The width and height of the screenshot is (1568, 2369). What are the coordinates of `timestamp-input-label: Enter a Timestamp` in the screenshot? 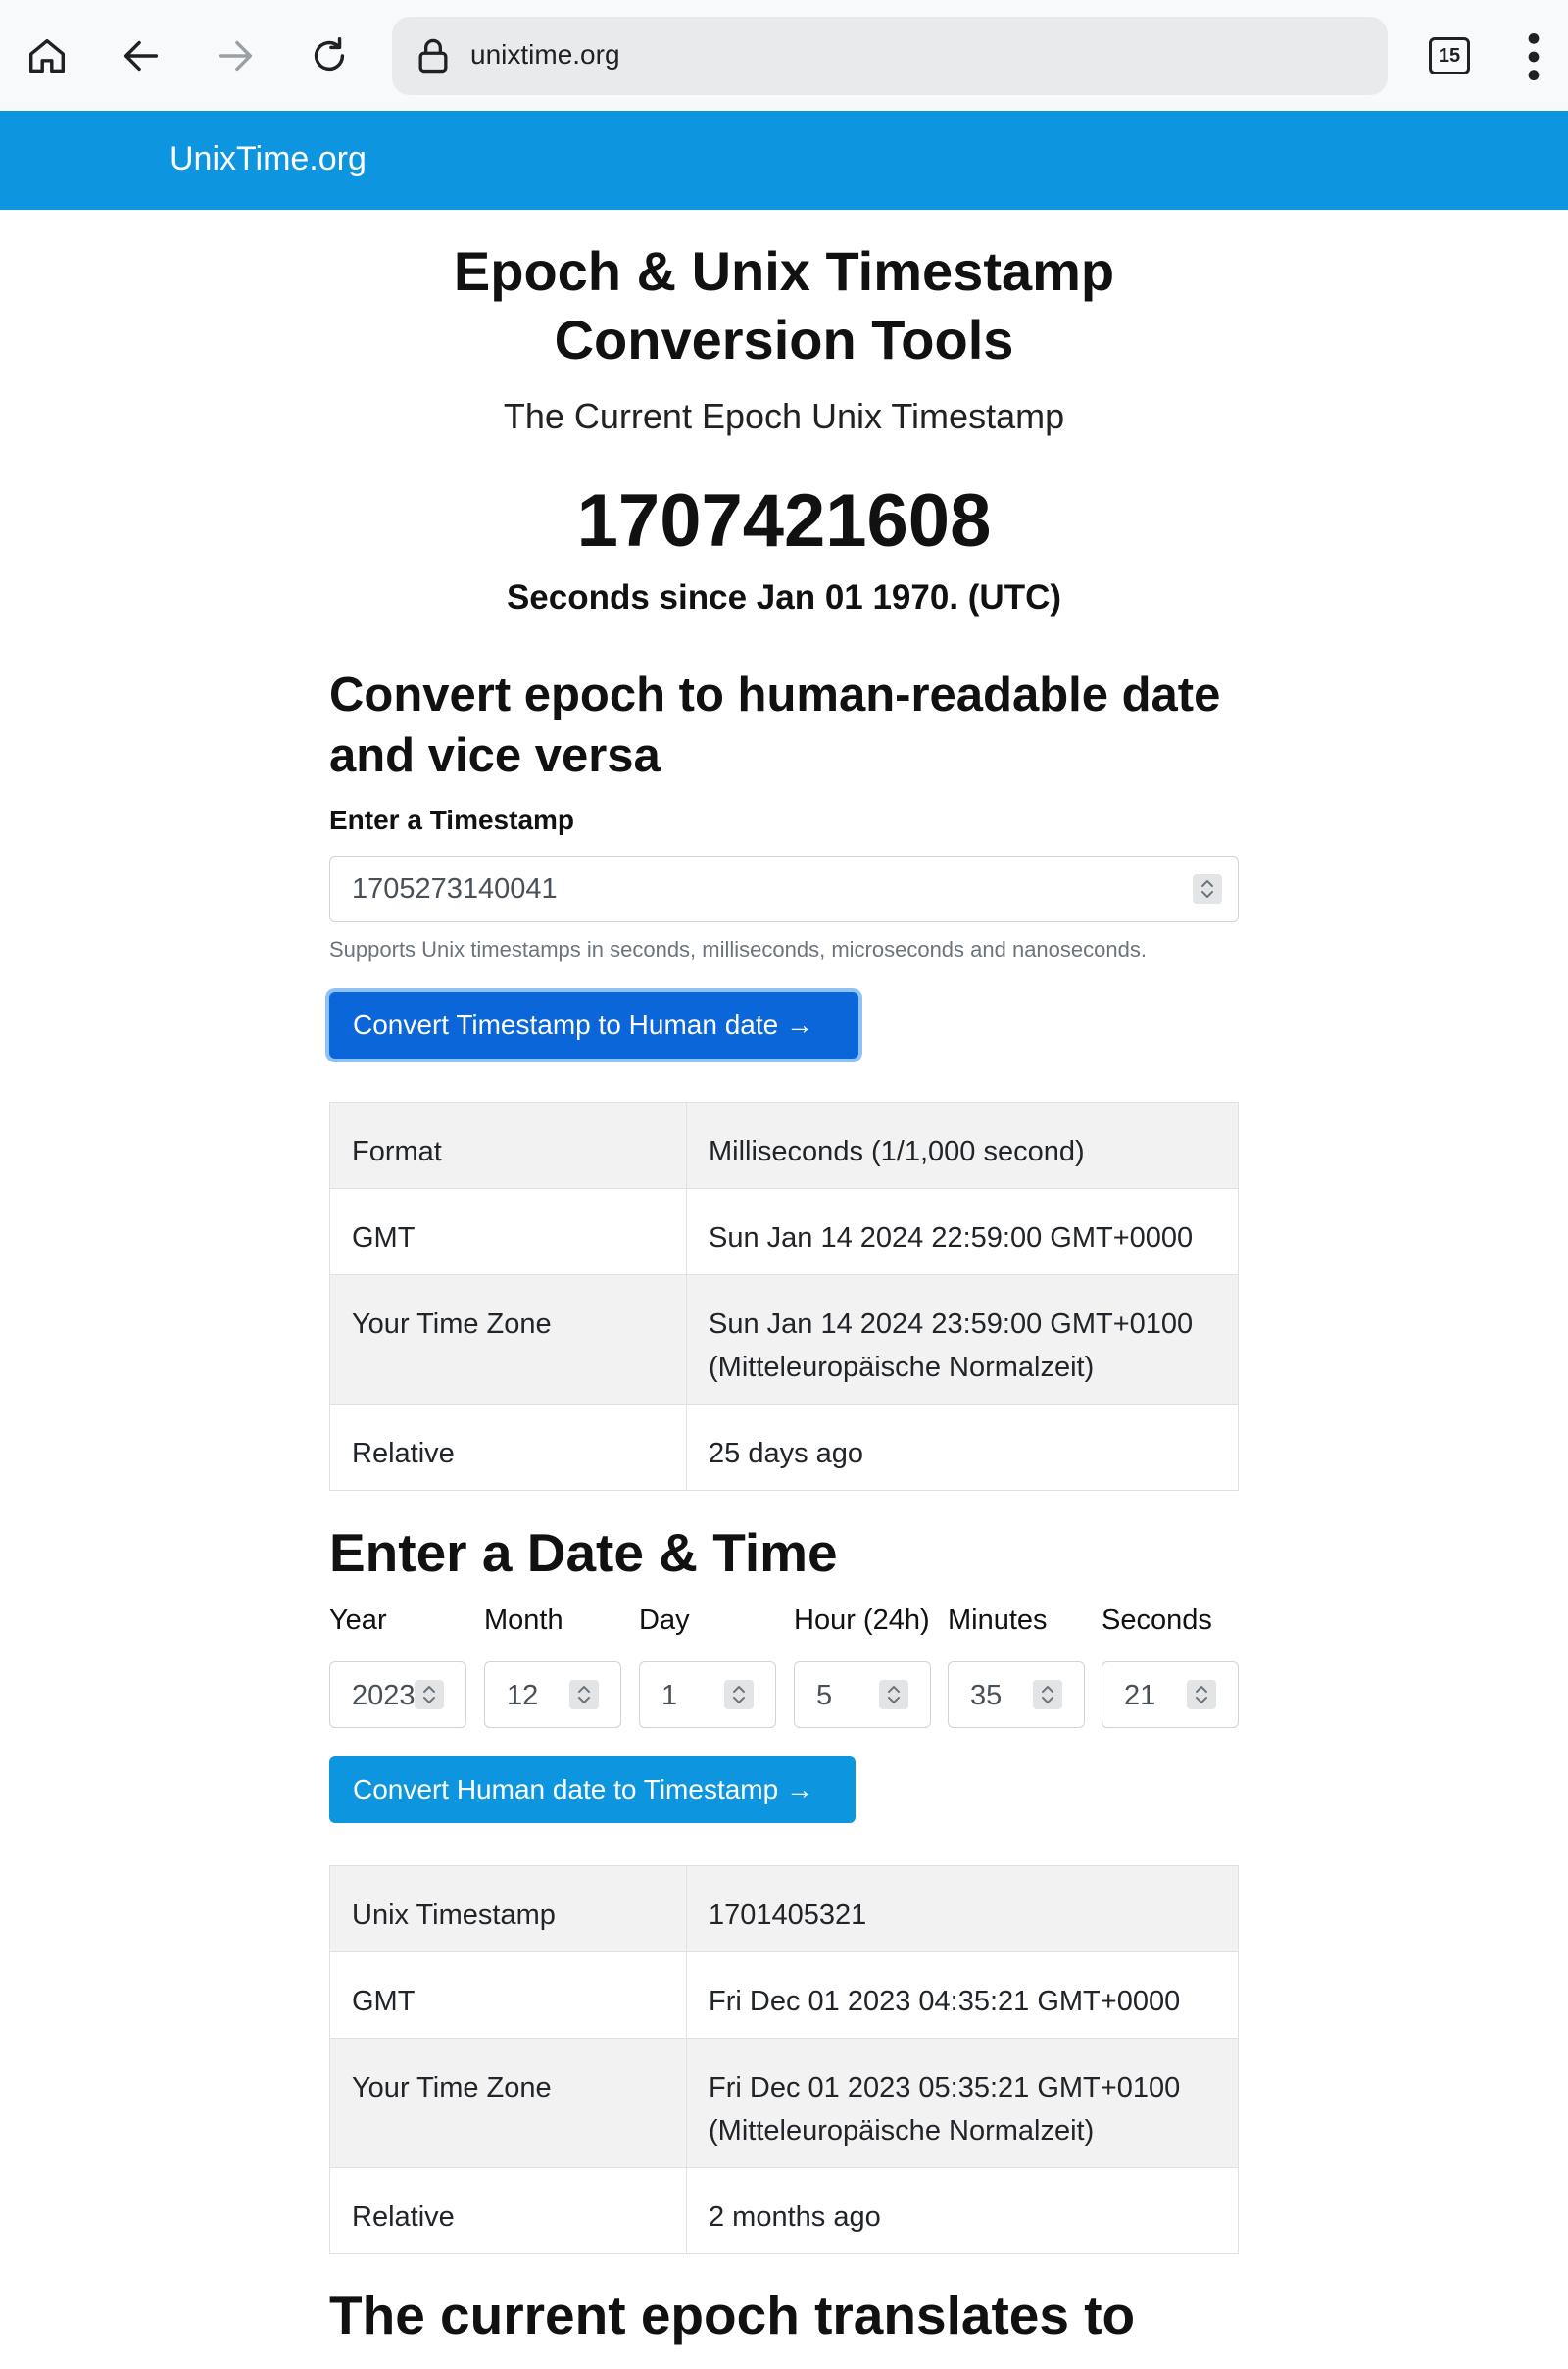 It's located at (452, 820).